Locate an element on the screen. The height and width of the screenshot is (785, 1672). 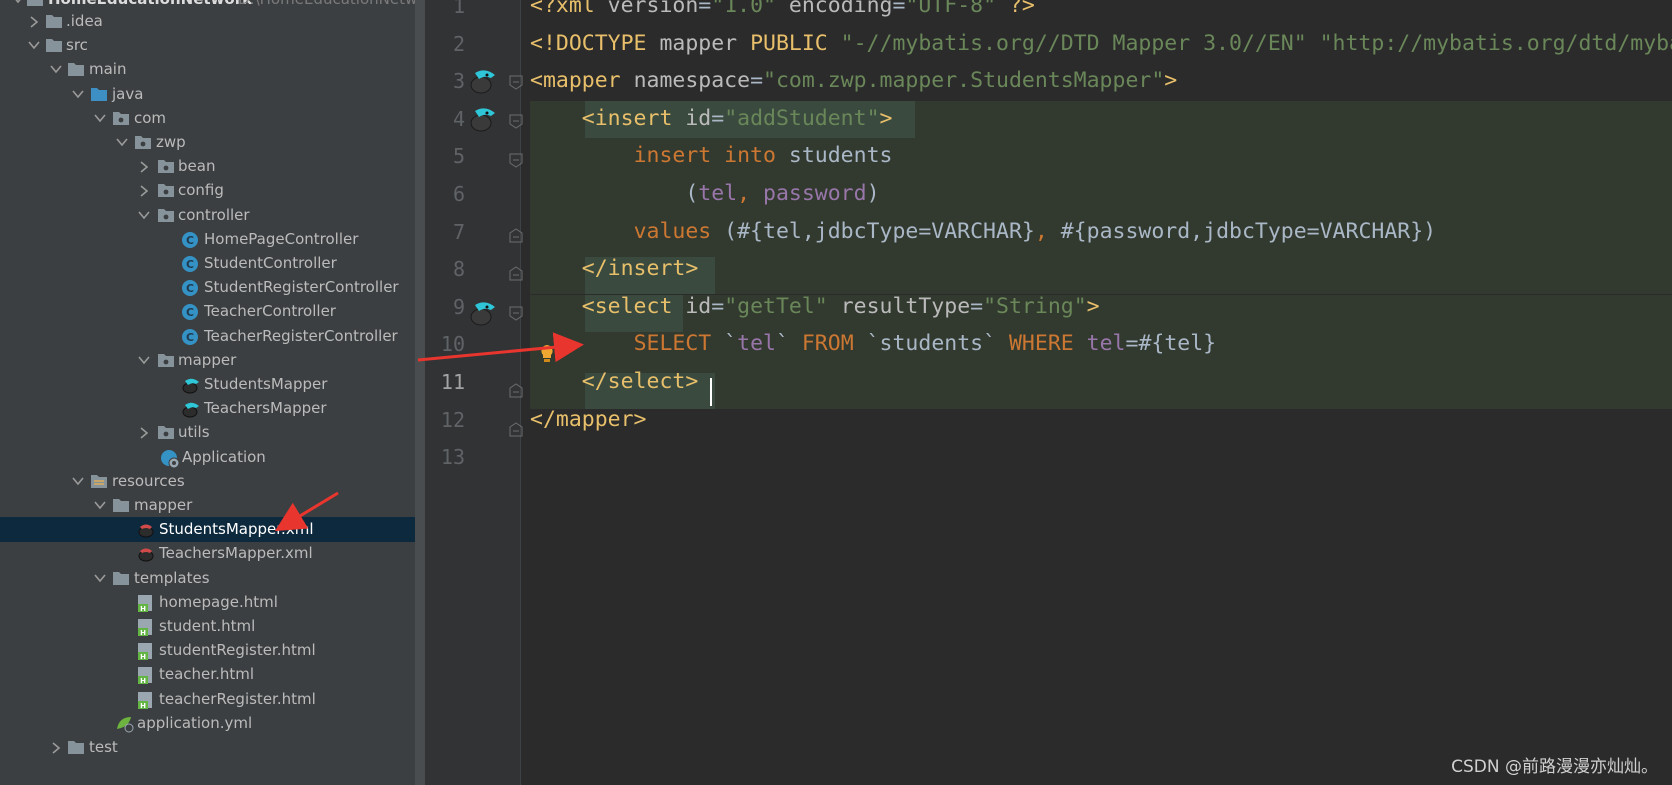
code-token: version is located at coordinates (653, 9).